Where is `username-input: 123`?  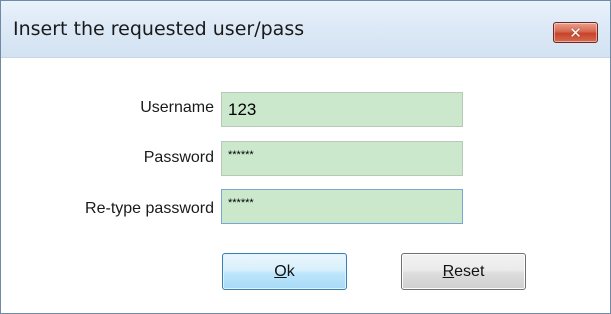
username-input: 123 is located at coordinates (342, 109).